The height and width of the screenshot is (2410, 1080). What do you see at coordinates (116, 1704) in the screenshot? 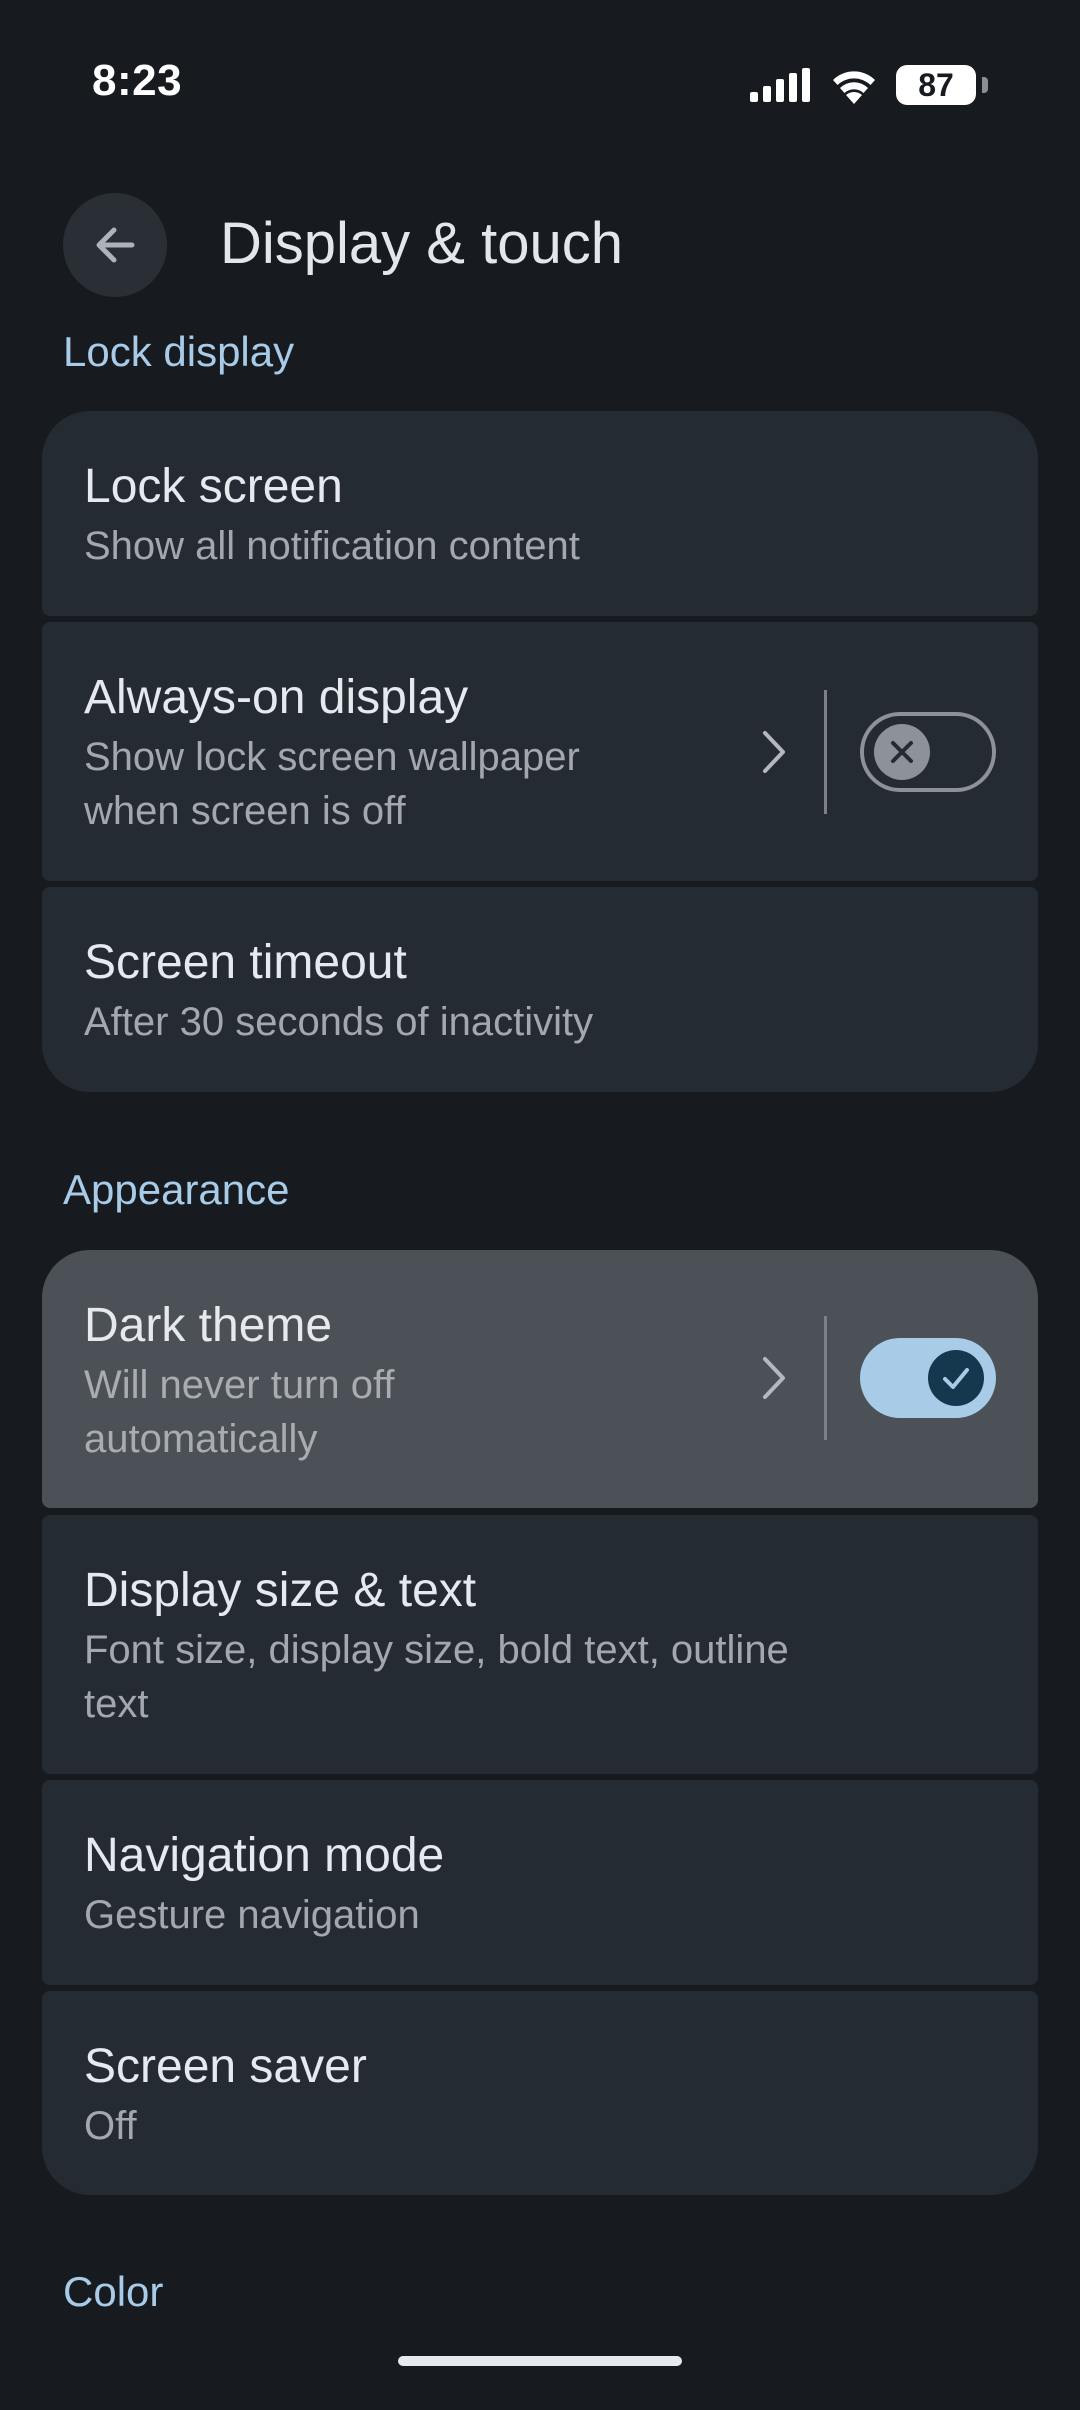
I see `setting-summary-line-2: text` at bounding box center [116, 1704].